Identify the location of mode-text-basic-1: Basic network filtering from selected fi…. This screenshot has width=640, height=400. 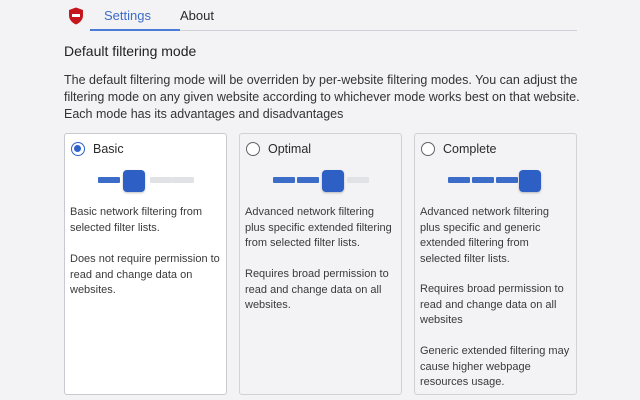
(136, 220).